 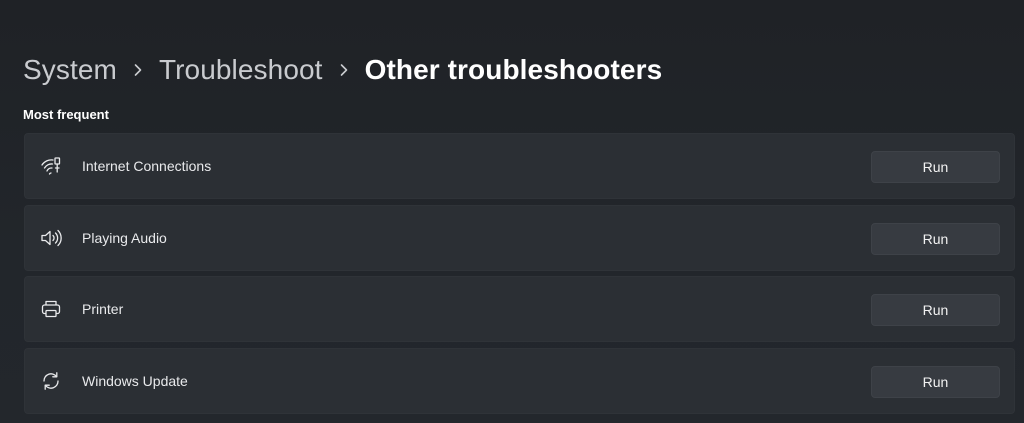 I want to click on breadcrumb-troubleshoot: Troubleshoot, so click(x=241, y=70).